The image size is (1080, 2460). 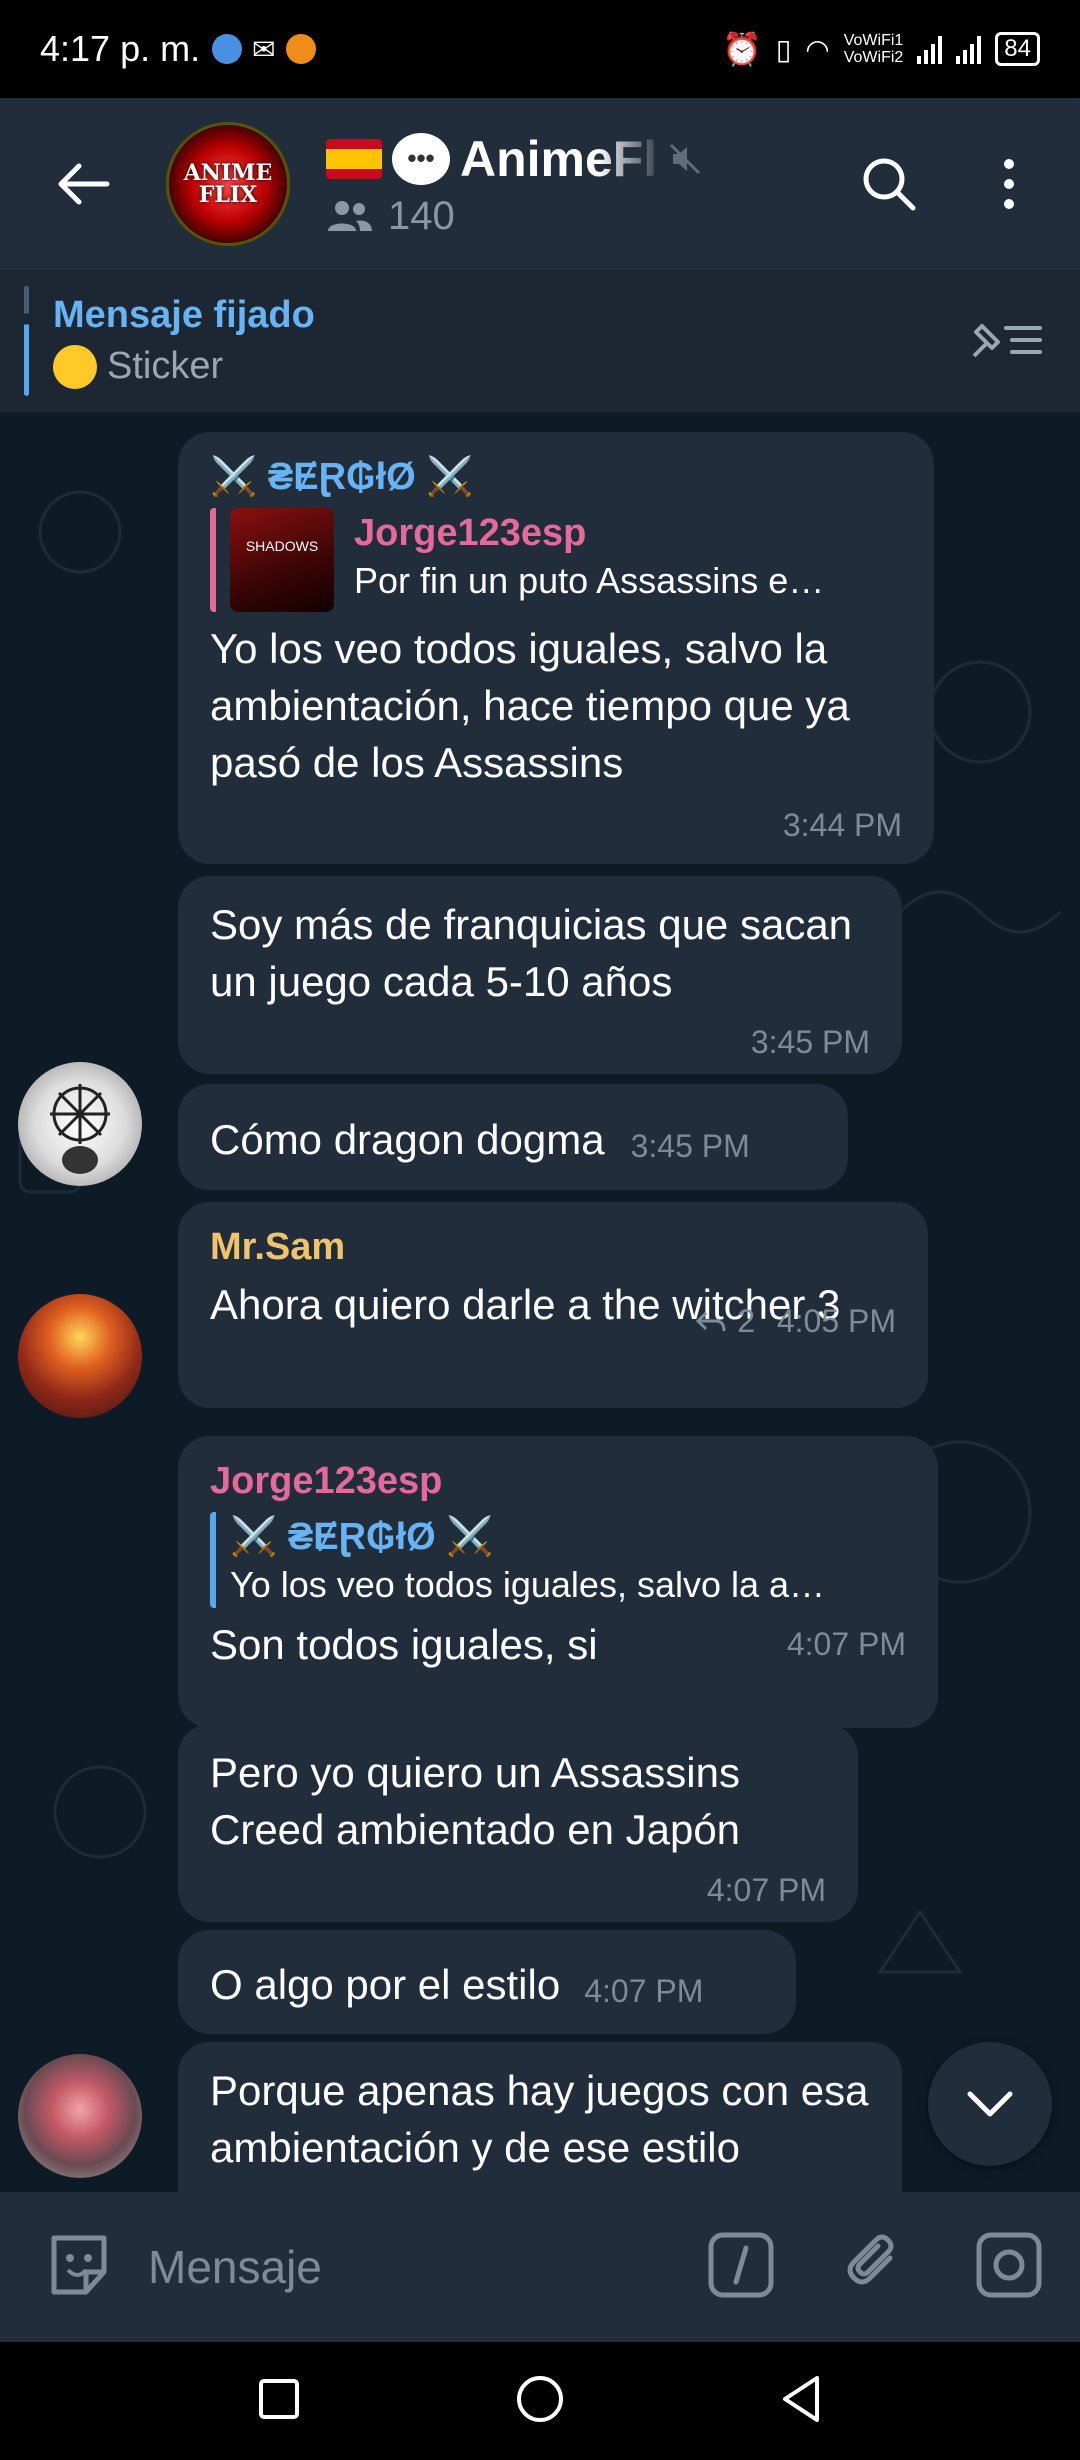 I want to click on group-avatar: ANIME FLIX, so click(x=228, y=184).